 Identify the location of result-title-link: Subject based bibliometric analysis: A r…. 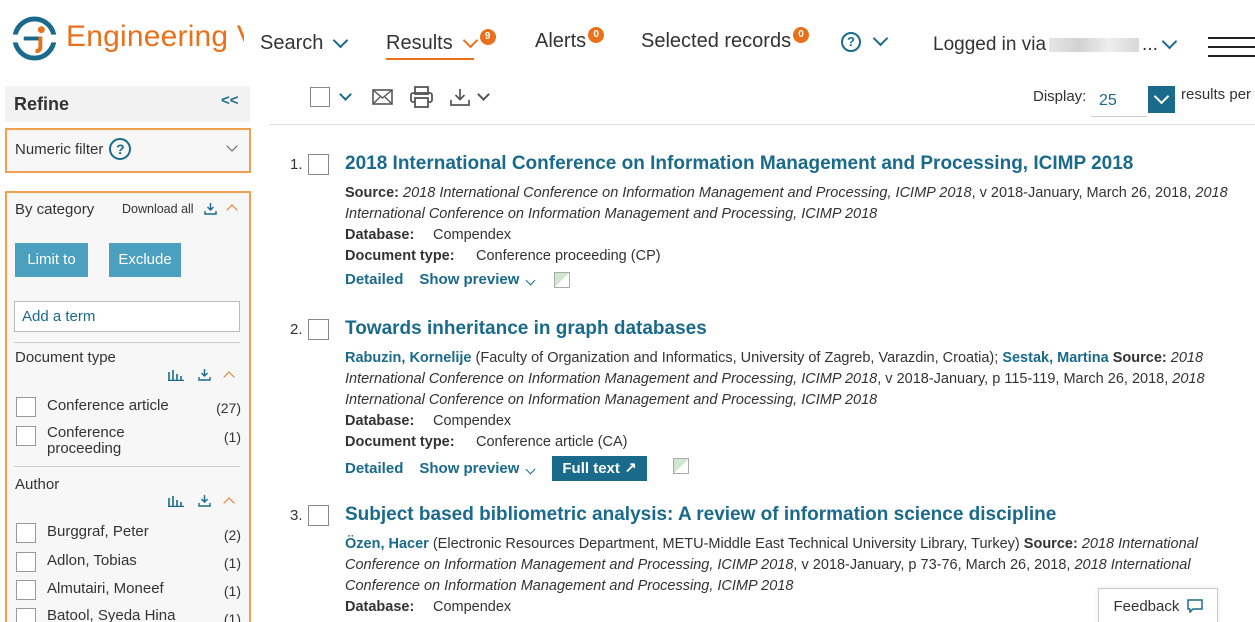
(700, 515).